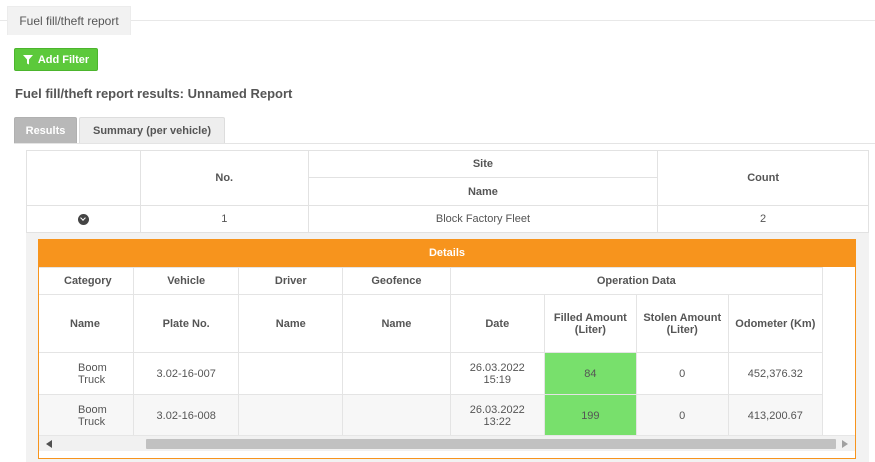  I want to click on header-site: Site, so click(483, 164).